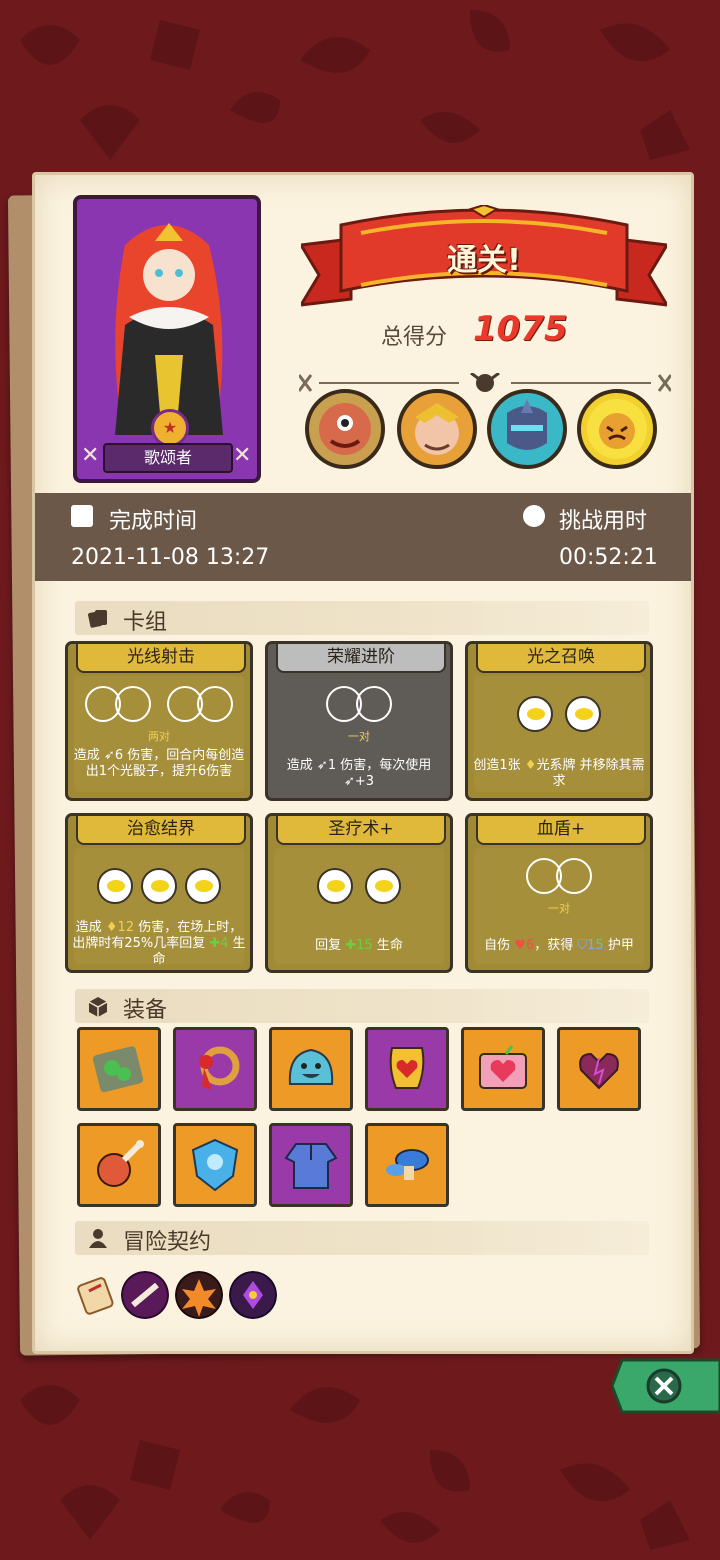 The height and width of the screenshot is (1560, 720). I want to click on card-healing-barrier: 治愈结界 造成 ♦12 伤害，在场上时，出牌时有25%几率回复 ✚4 生命, so click(159, 893).